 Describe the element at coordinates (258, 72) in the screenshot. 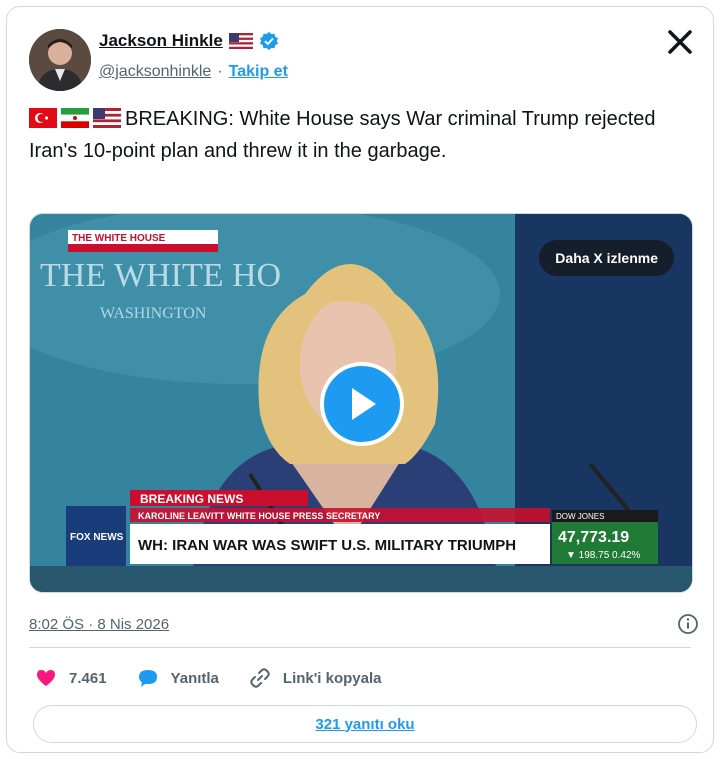

I see `follow-button: Takip et` at that location.